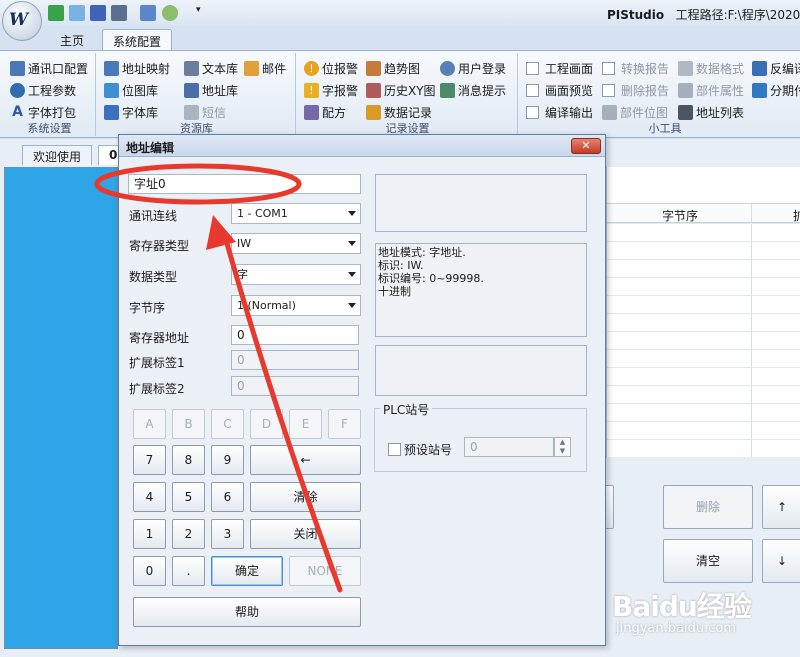  Describe the element at coordinates (188, 424) in the screenshot. I see `key-b: B` at that location.